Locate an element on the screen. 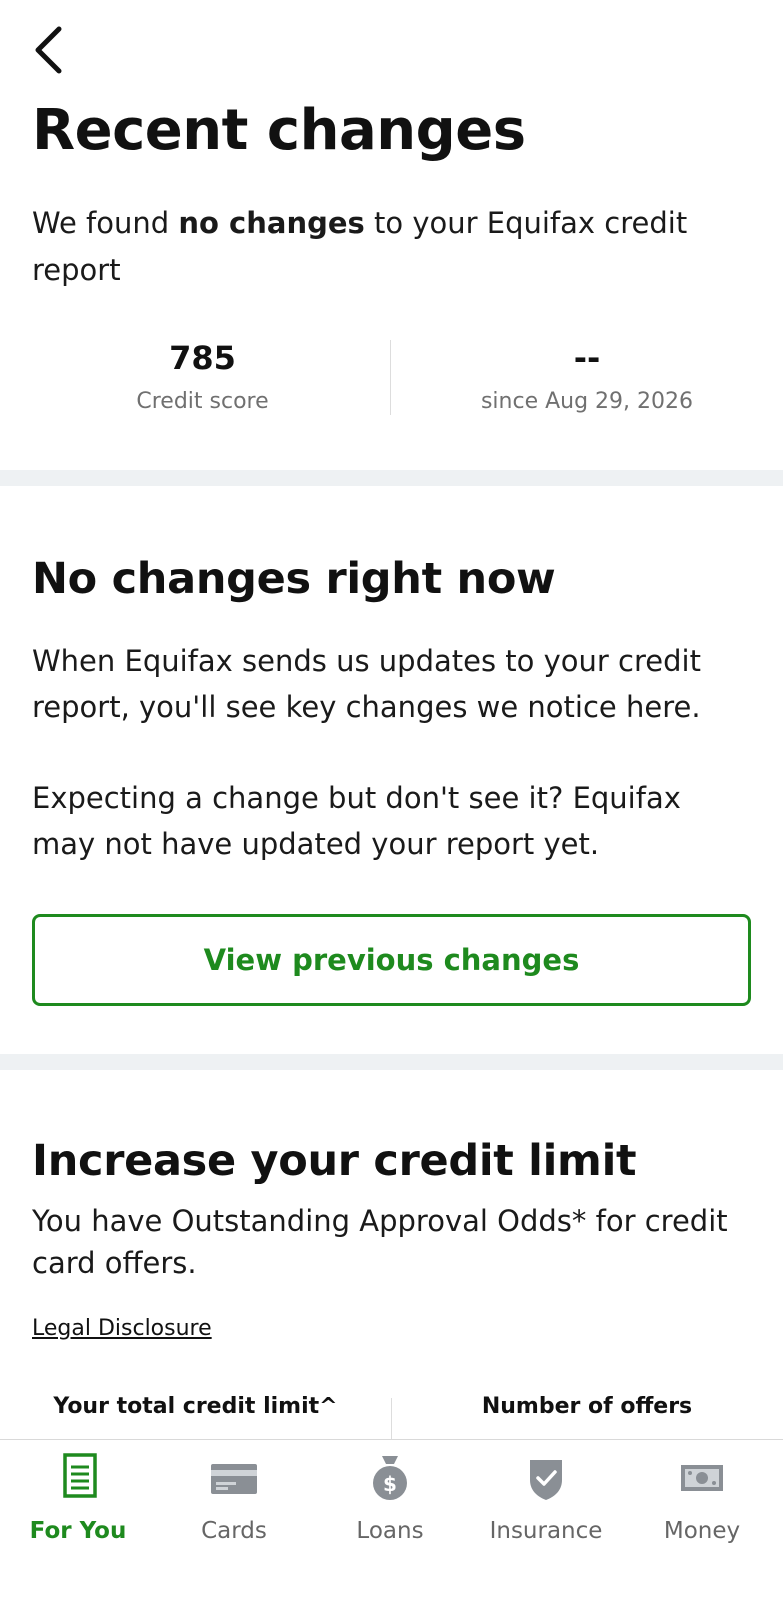 The width and height of the screenshot is (783, 1600). back-button is located at coordinates (48, 50).